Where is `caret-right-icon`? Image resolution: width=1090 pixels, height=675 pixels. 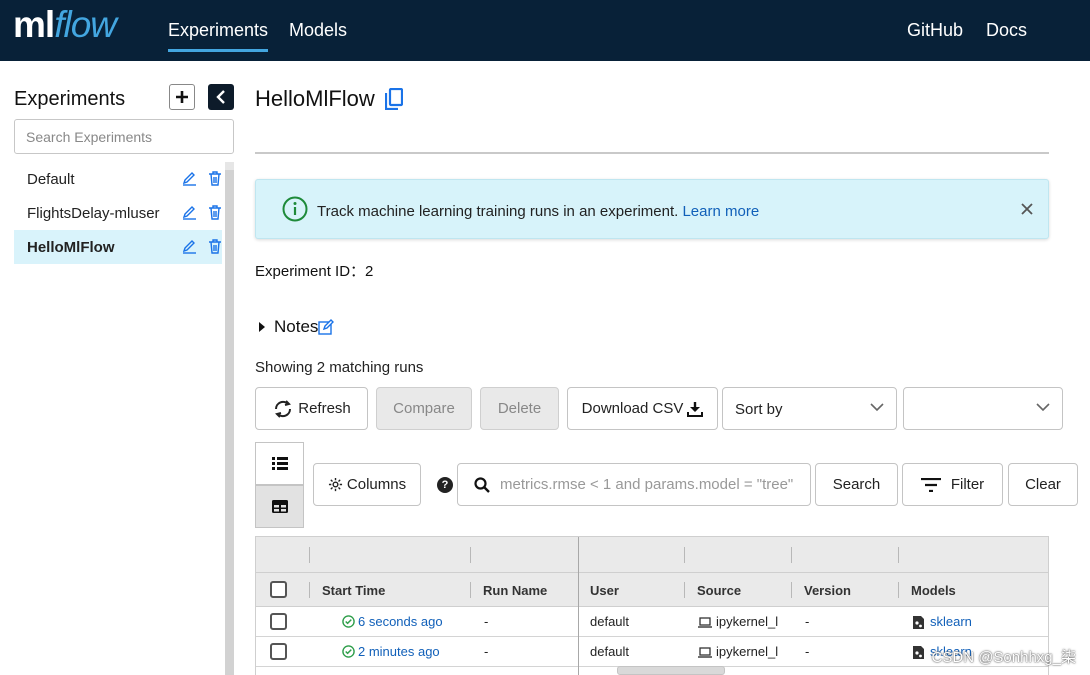 caret-right-icon is located at coordinates (262, 327).